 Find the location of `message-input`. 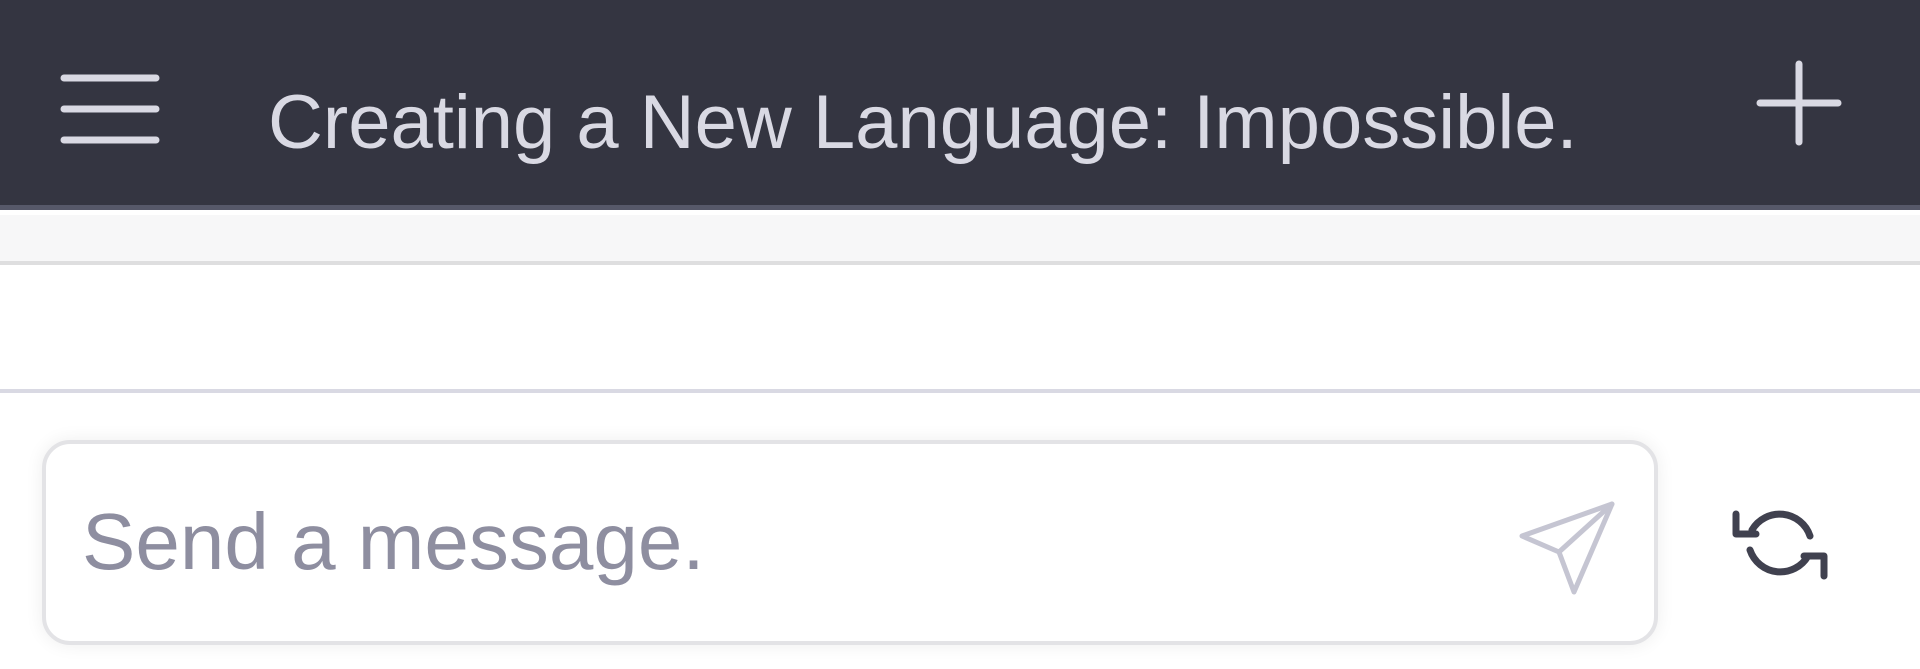

message-input is located at coordinates (782, 542).